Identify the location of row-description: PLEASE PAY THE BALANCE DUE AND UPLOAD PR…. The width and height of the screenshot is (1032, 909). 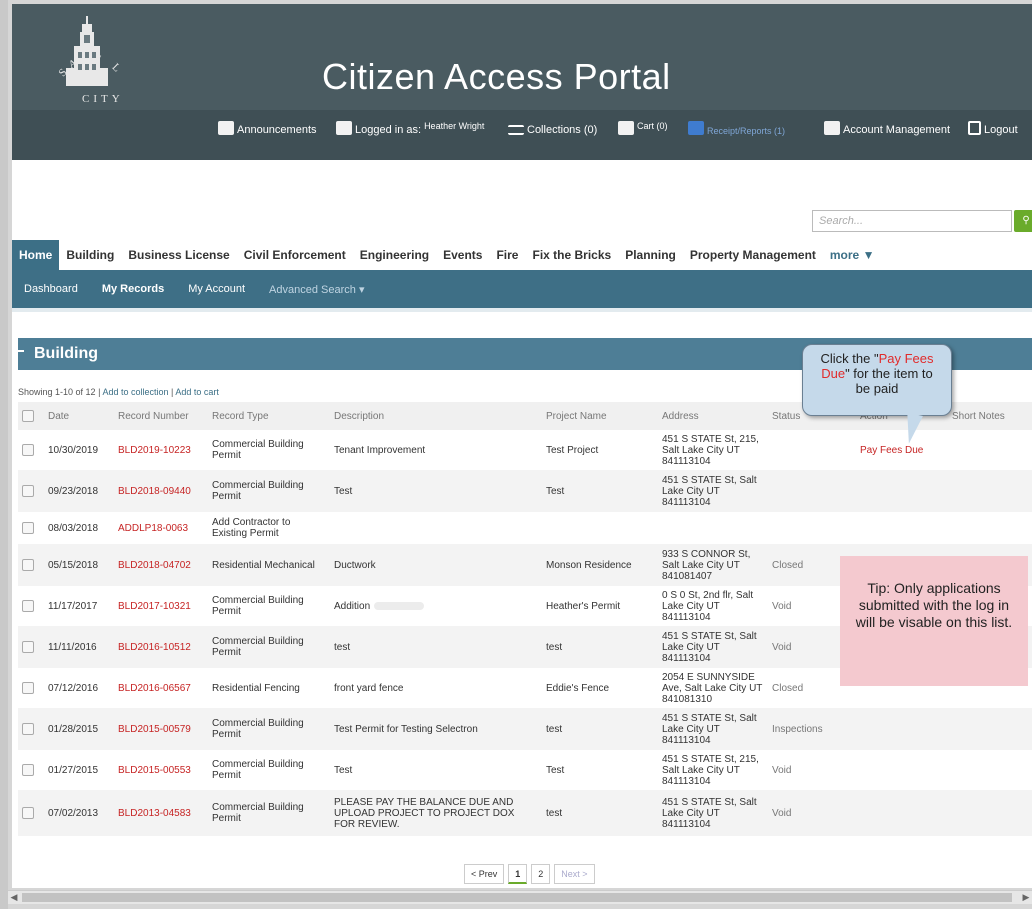
(424, 813).